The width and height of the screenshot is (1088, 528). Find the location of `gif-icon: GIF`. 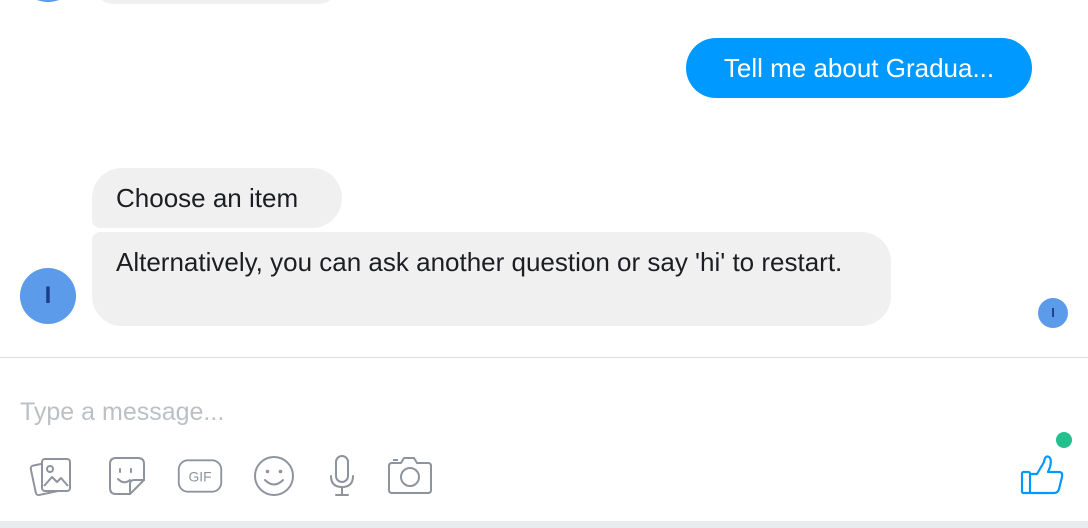

gif-icon: GIF is located at coordinates (200, 476).